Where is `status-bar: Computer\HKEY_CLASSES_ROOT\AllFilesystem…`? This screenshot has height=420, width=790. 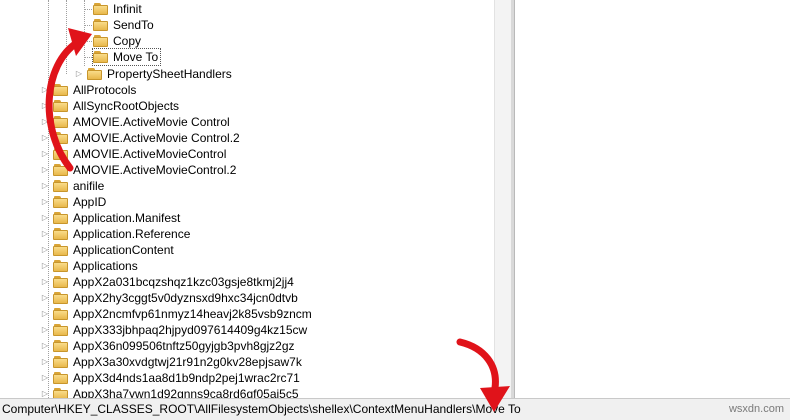
status-bar: Computer\HKEY_CLASSES_ROOT\AllFilesystem… is located at coordinates (395, 409).